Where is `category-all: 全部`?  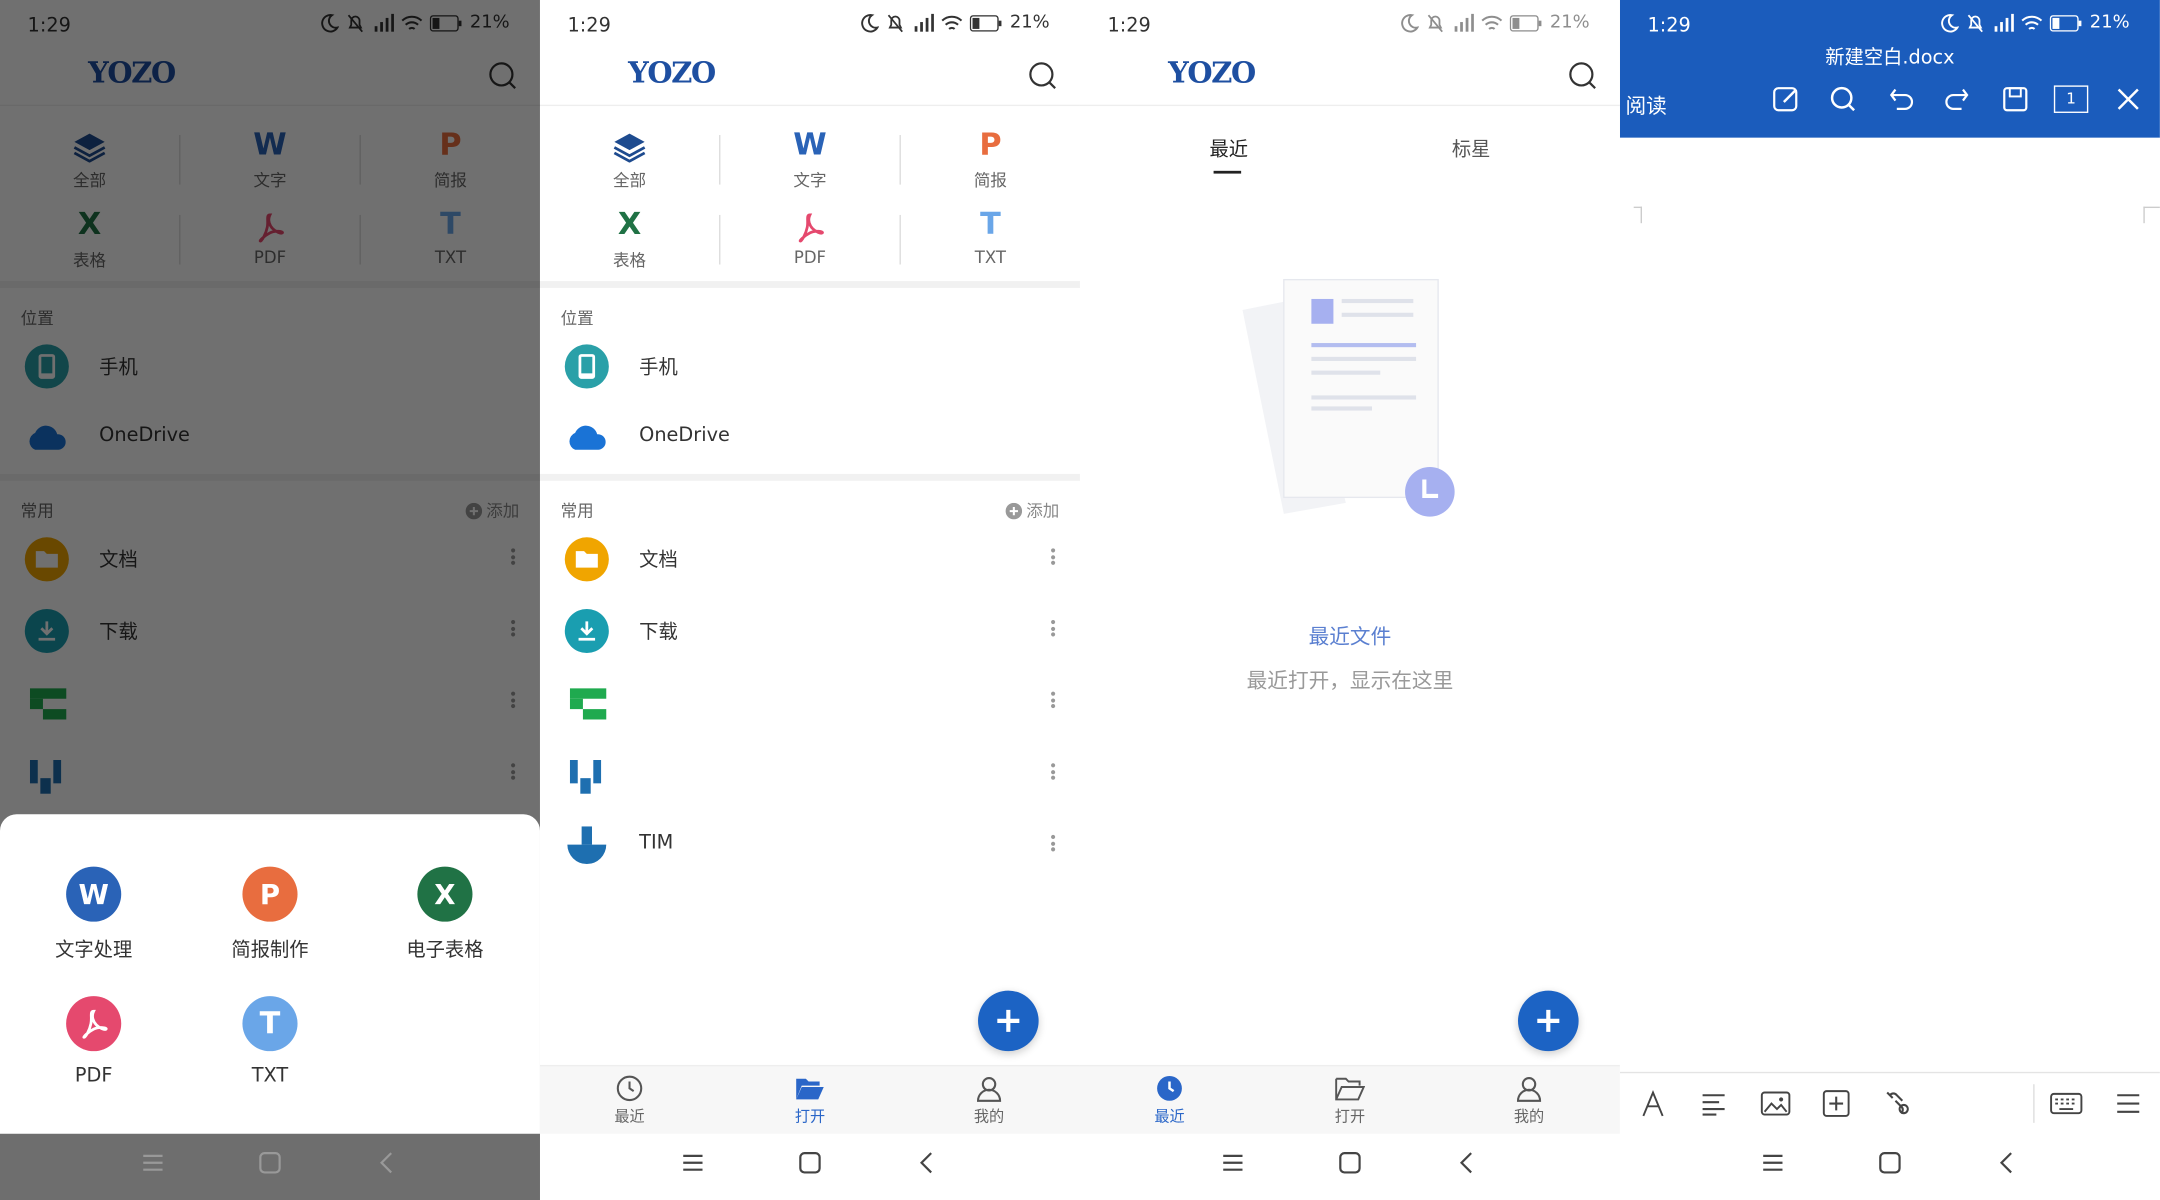 category-all: 全部 is located at coordinates (629, 164).